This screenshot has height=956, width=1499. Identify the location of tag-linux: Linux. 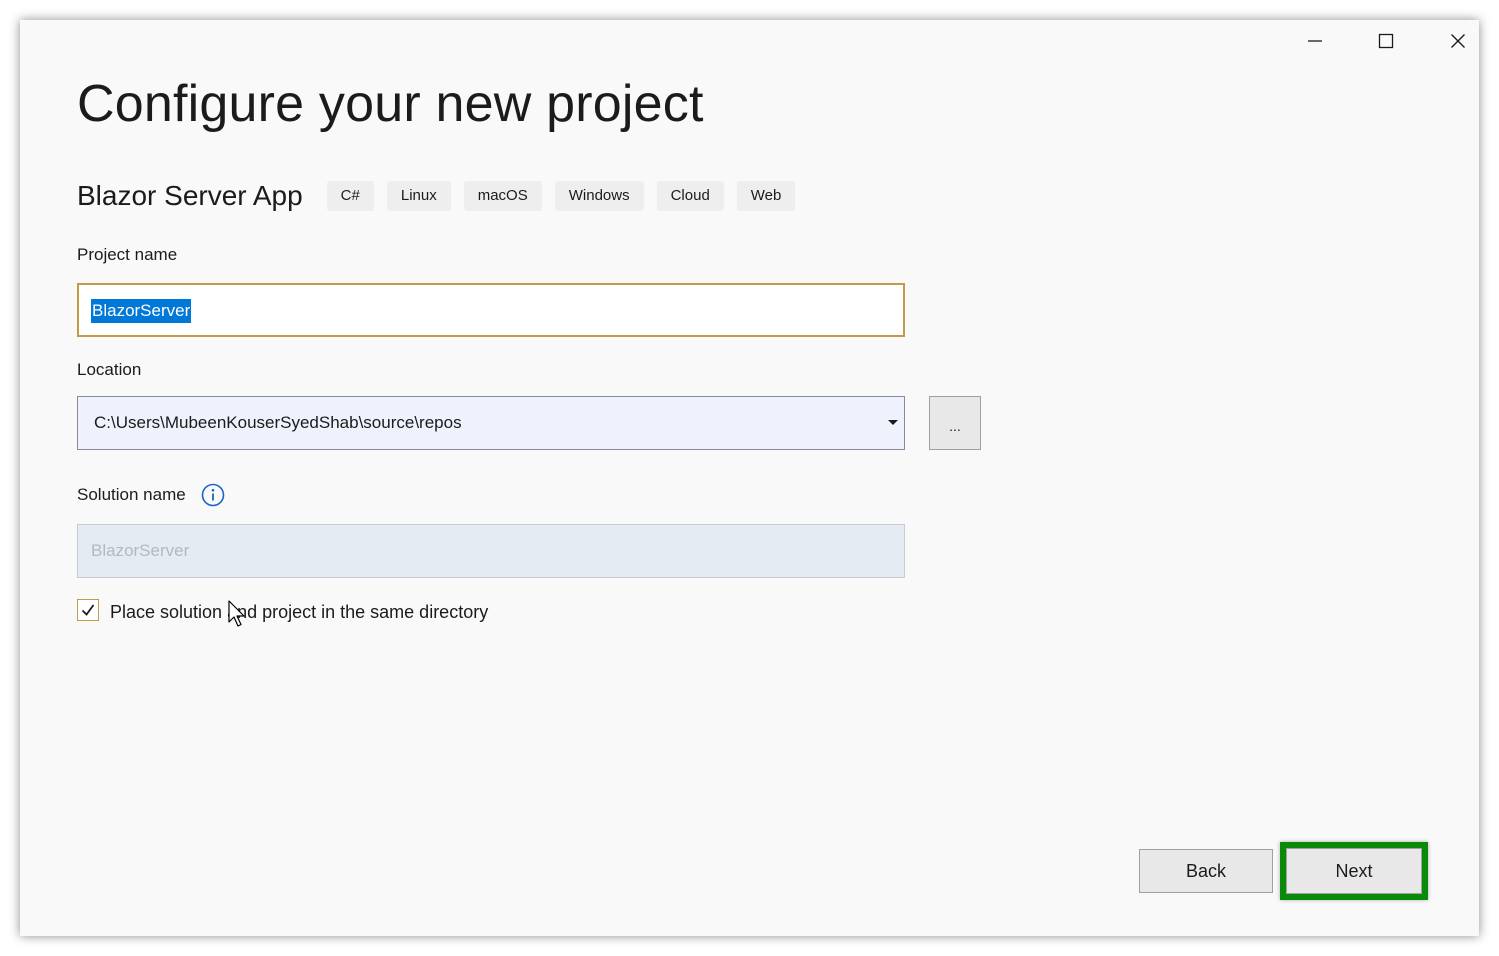
(418, 196).